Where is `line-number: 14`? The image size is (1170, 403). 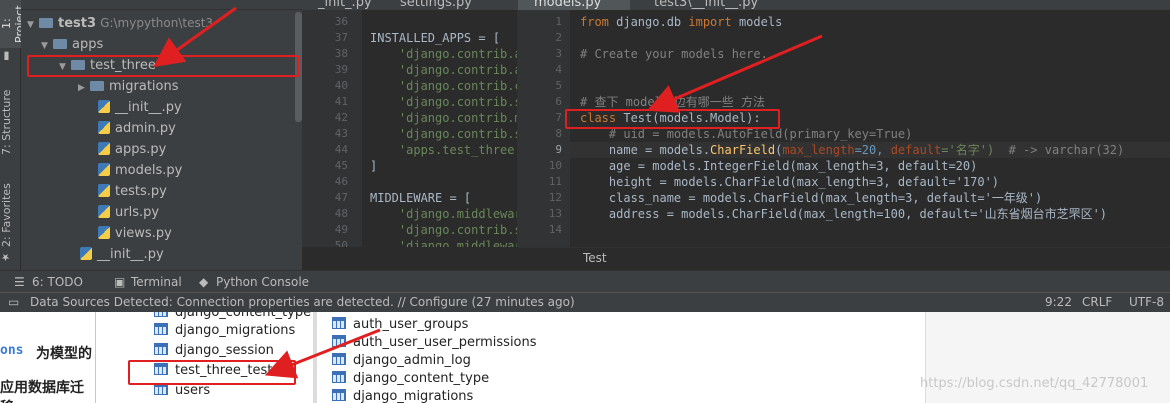
line-number: 14 is located at coordinates (555, 229).